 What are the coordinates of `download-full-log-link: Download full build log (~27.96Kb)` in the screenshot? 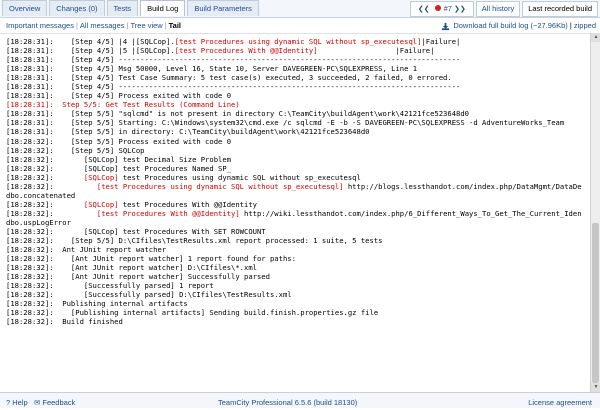 It's located at (510, 26).